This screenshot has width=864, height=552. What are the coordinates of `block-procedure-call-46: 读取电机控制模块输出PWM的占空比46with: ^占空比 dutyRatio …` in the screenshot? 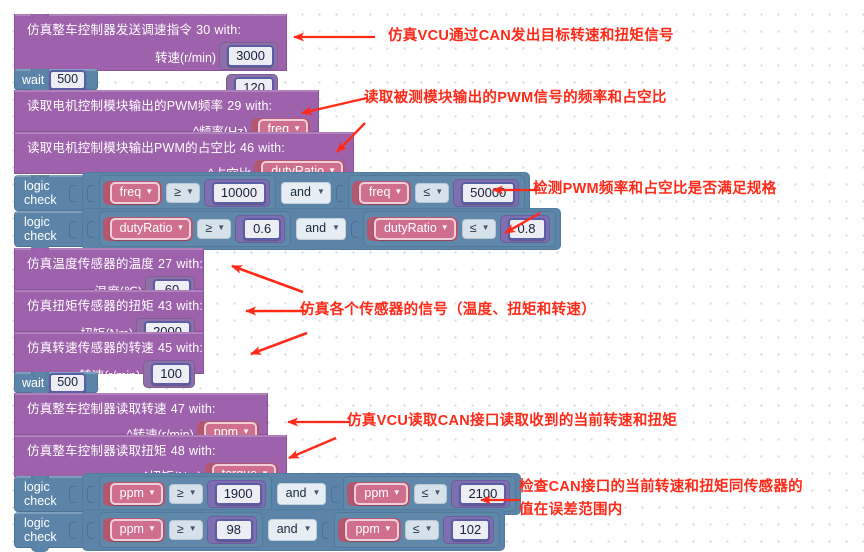 It's located at (184, 158).